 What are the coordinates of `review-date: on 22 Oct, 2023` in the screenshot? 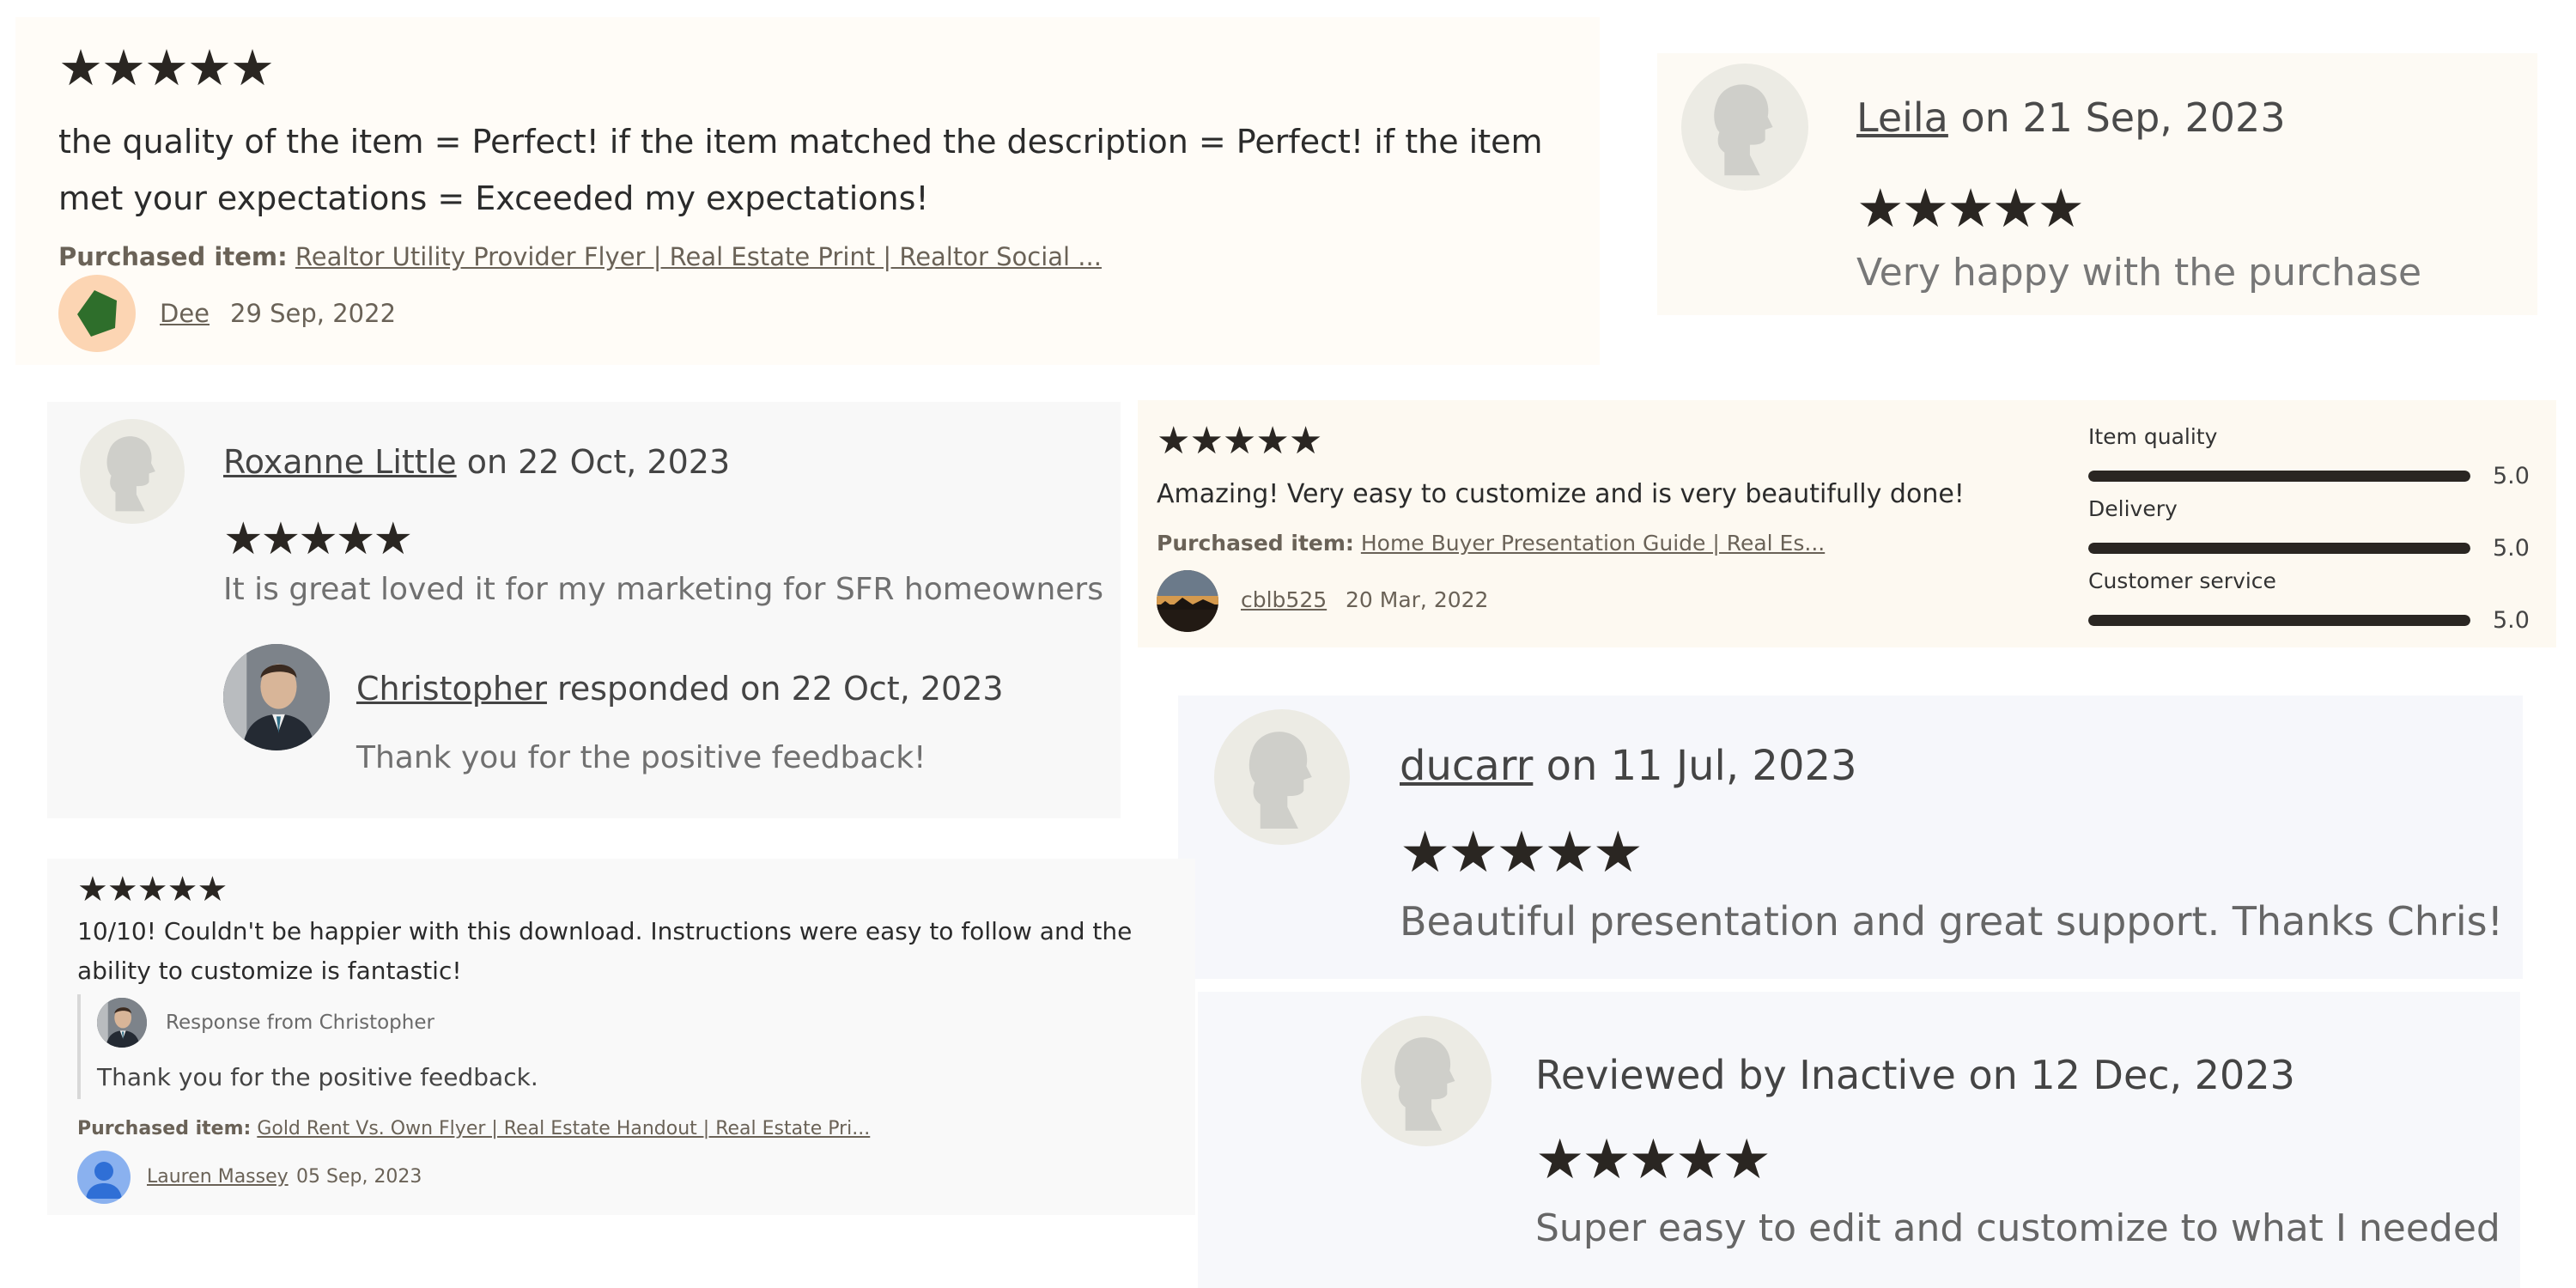 It's located at (594, 462).